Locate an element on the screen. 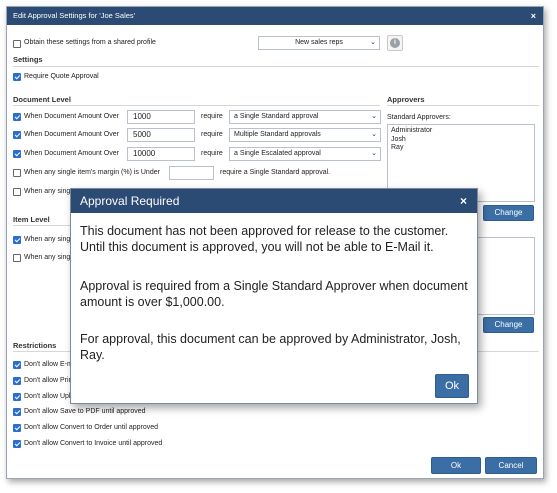  doc-rule-1-approval-select: a Single Standard approval ⌄ is located at coordinates (305, 117).